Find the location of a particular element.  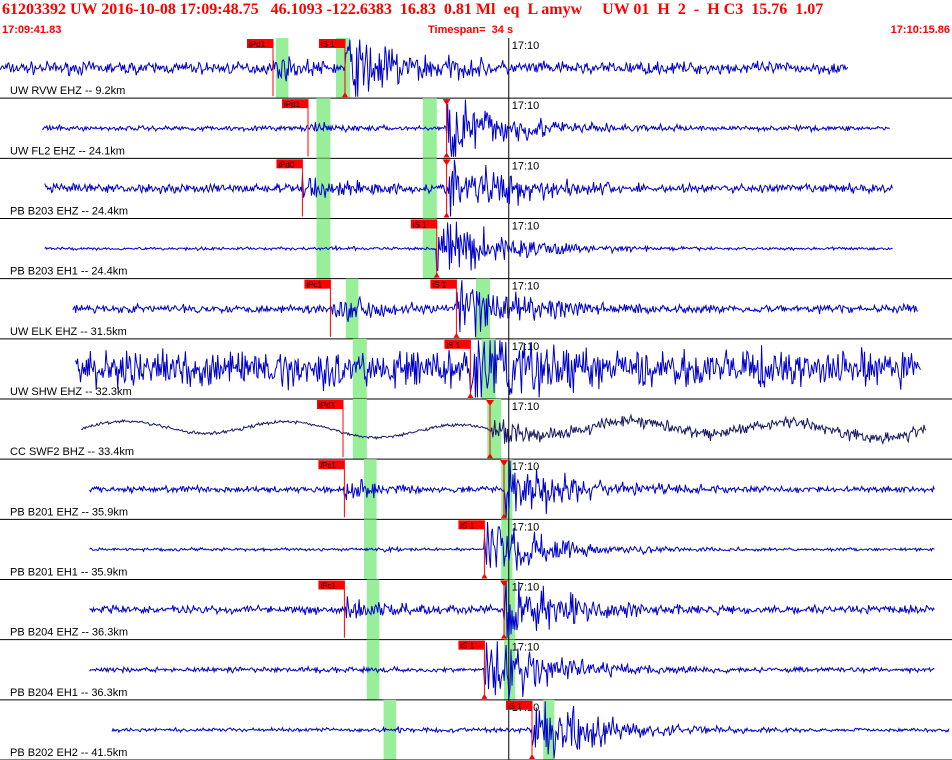

s-pick-label-5: iS 1 is located at coordinates (453, 345).